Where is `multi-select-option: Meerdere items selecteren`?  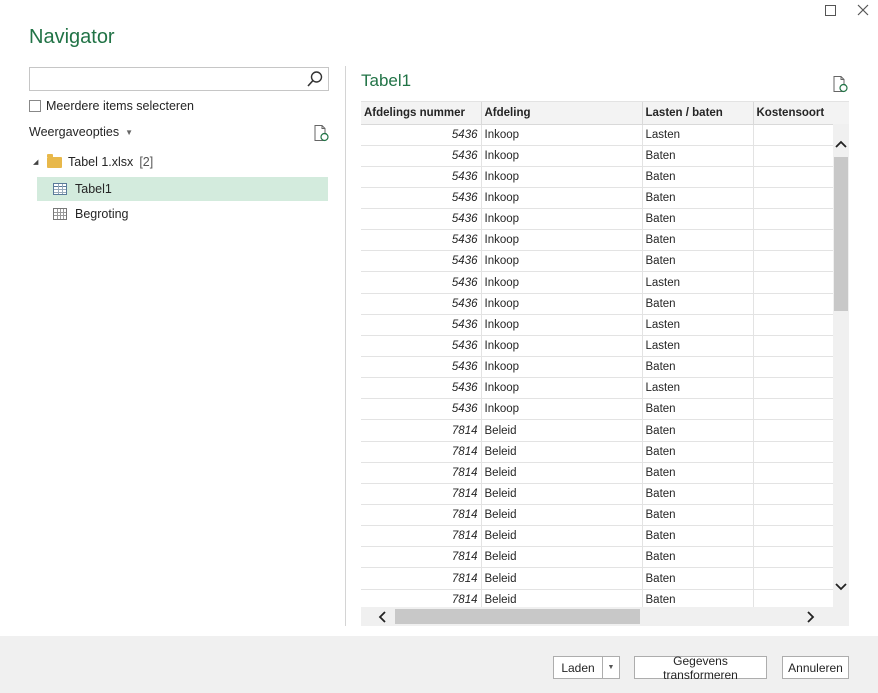
multi-select-option: Meerdere items selecteren is located at coordinates (111, 106).